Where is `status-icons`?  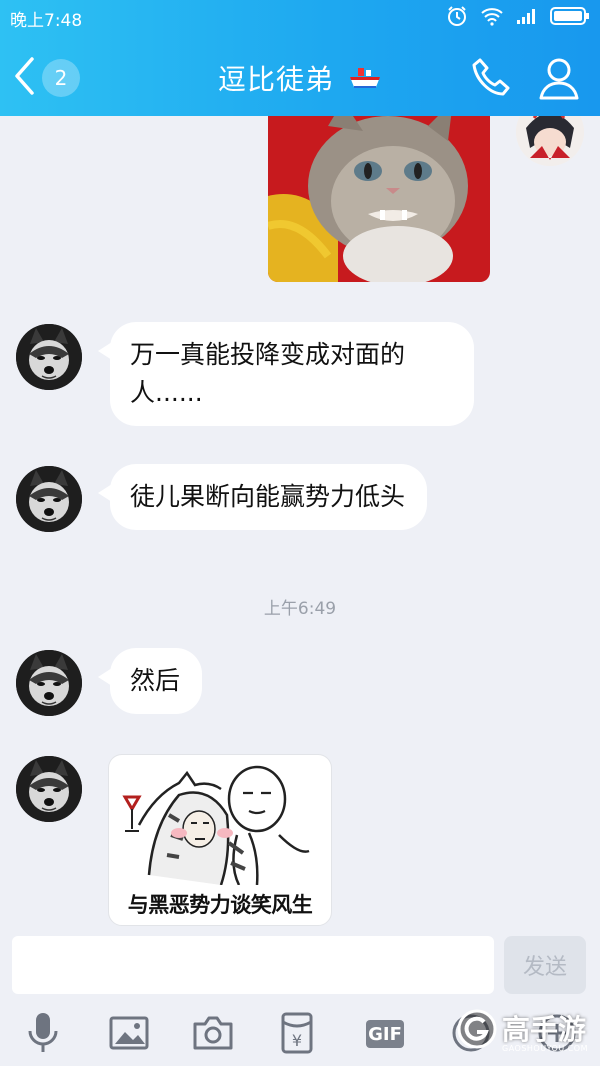 status-icons is located at coordinates (518, 16).